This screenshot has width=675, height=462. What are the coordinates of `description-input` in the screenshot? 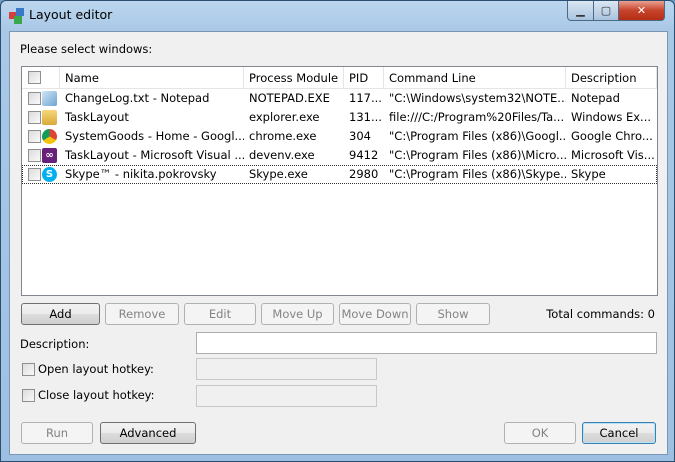 It's located at (426, 343).